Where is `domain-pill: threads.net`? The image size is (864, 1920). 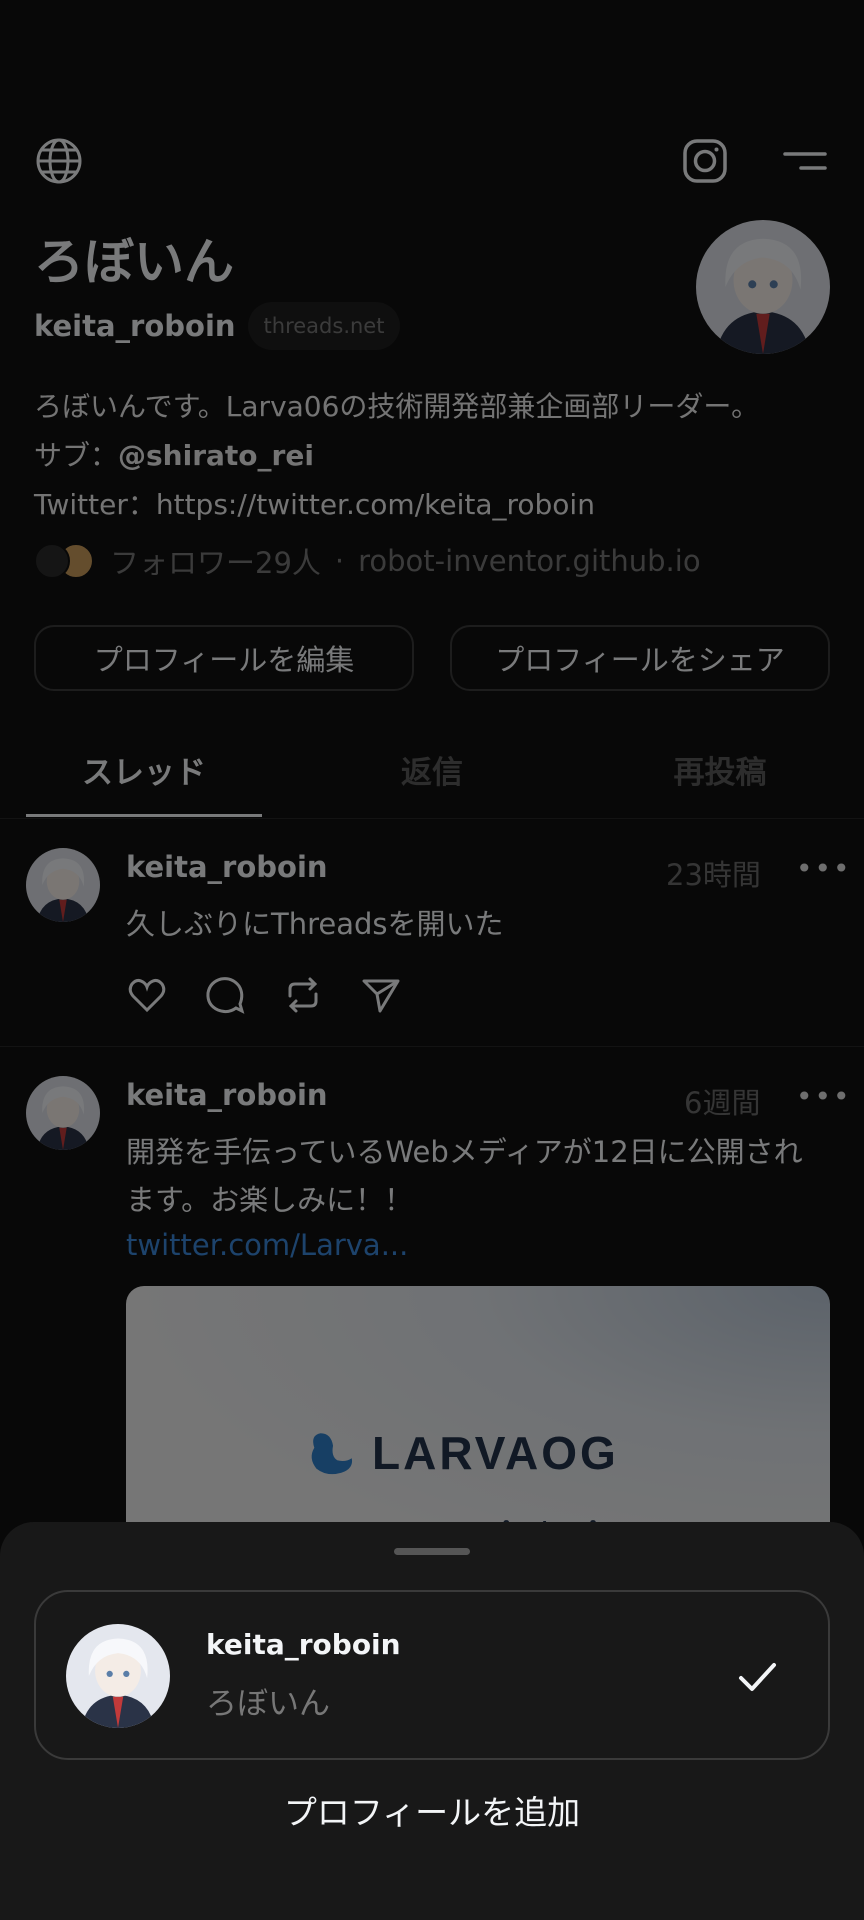
domain-pill: threads.net is located at coordinates (324, 326).